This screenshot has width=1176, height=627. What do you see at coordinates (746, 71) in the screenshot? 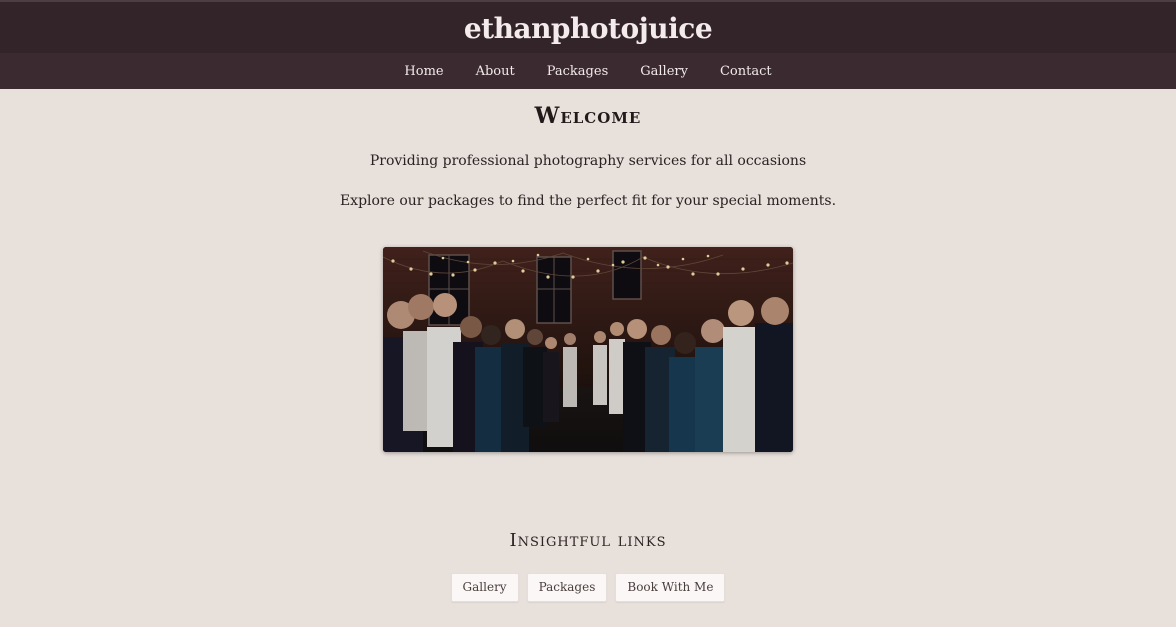
I see `nav-item-contact: Contact` at bounding box center [746, 71].